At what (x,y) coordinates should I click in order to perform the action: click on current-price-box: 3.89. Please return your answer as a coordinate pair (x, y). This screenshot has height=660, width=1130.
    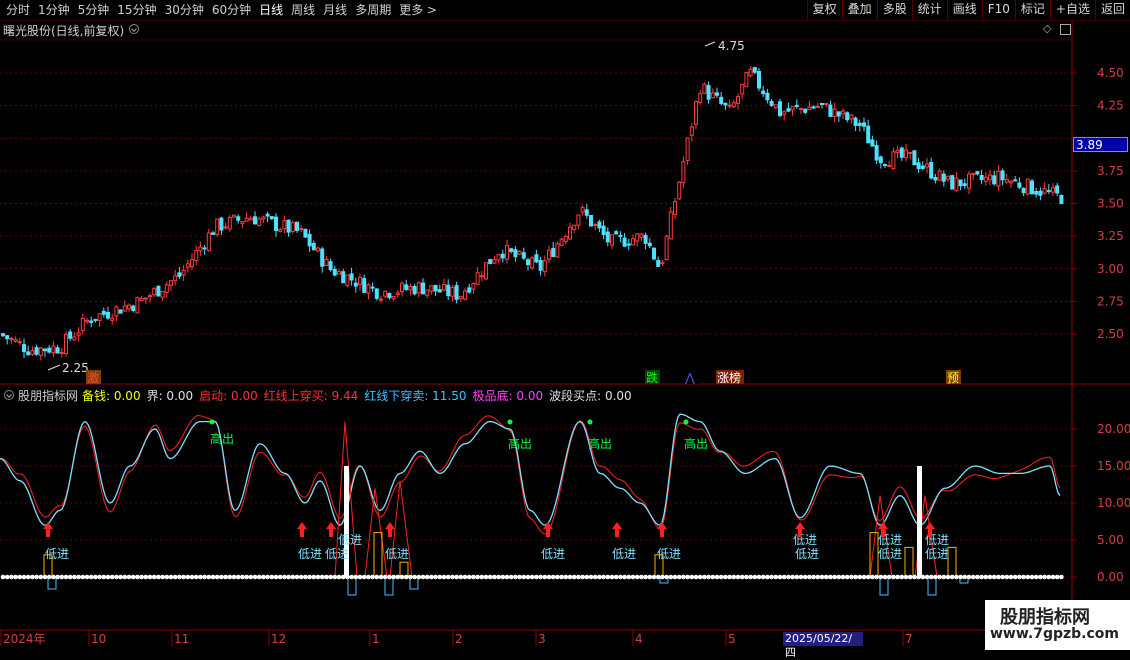
    Looking at the image, I should click on (1100, 144).